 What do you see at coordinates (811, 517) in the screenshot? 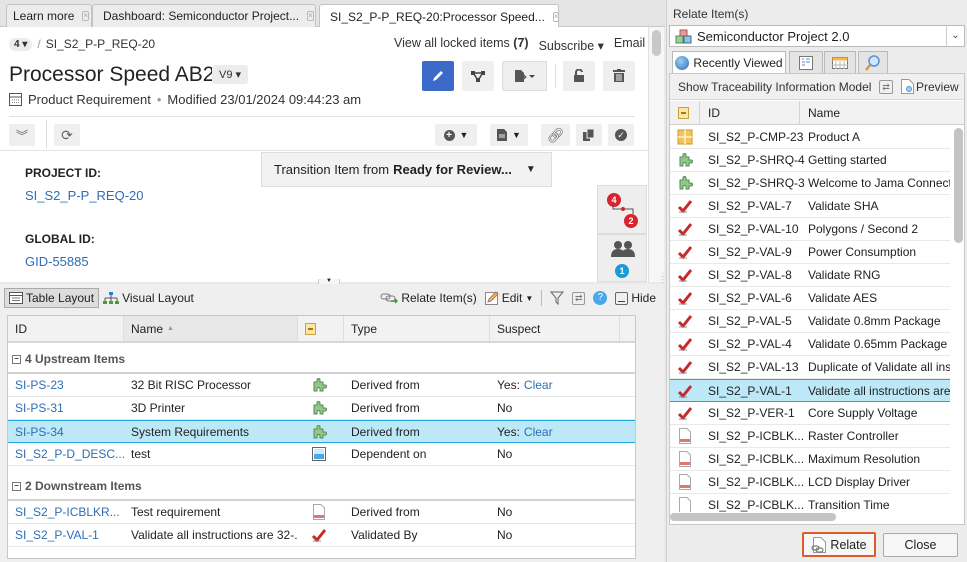
I see `list-horizontal-scrollbar` at bounding box center [811, 517].